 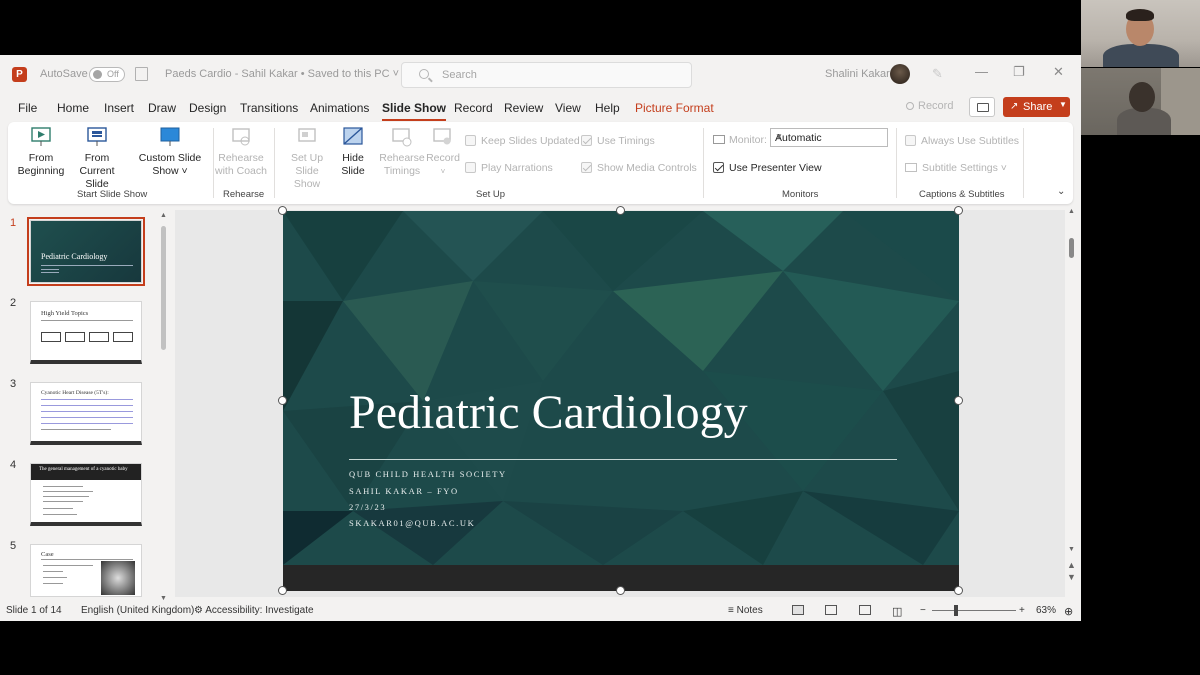 I want to click on accessibility-icon: ⚙, so click(x=198, y=610).